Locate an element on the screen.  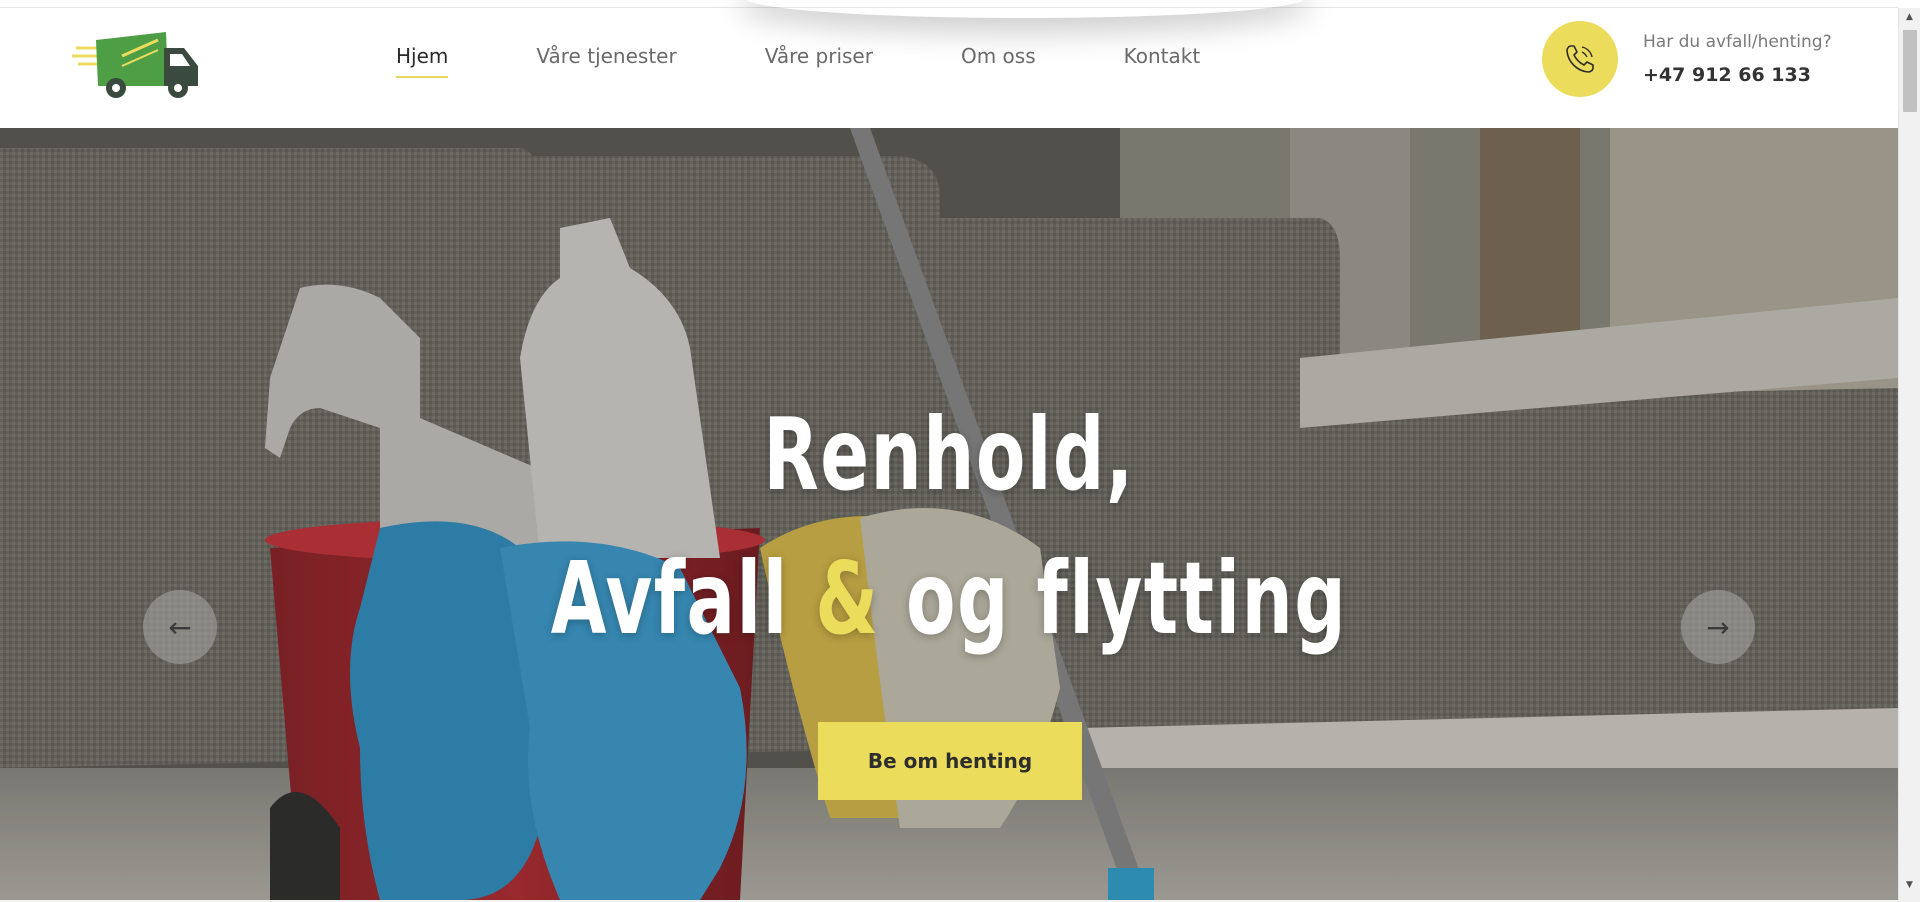
nav-item-kontakt: Kontakt is located at coordinates (1162, 56).